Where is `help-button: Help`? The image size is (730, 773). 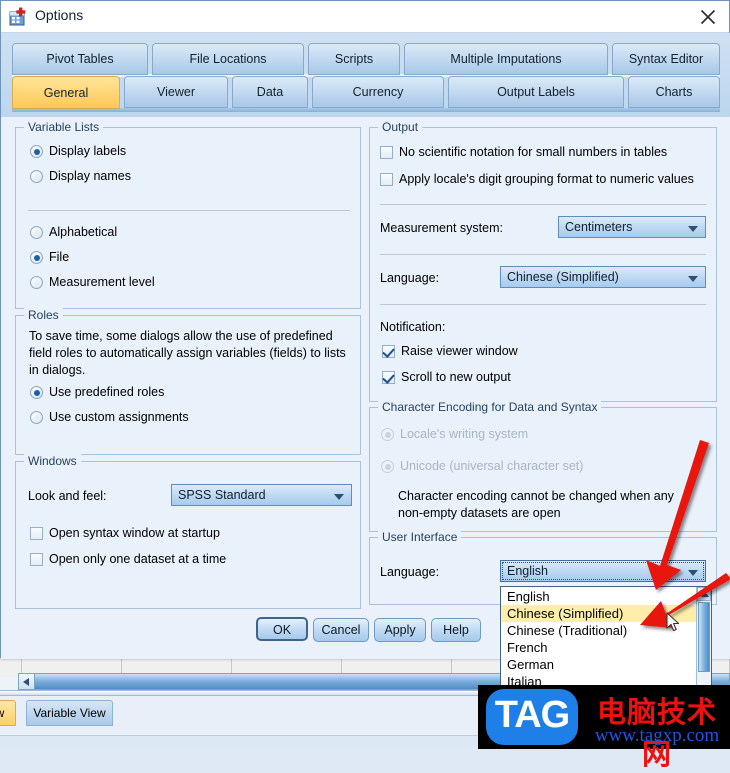
help-button: Help is located at coordinates (456, 630).